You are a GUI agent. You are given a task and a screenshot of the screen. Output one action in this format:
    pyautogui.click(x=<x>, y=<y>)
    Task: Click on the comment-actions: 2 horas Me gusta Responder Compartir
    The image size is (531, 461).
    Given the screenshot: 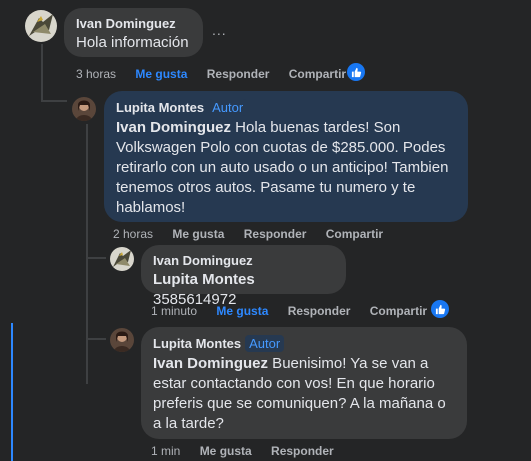 What is the action you would take?
    pyautogui.click(x=256, y=234)
    